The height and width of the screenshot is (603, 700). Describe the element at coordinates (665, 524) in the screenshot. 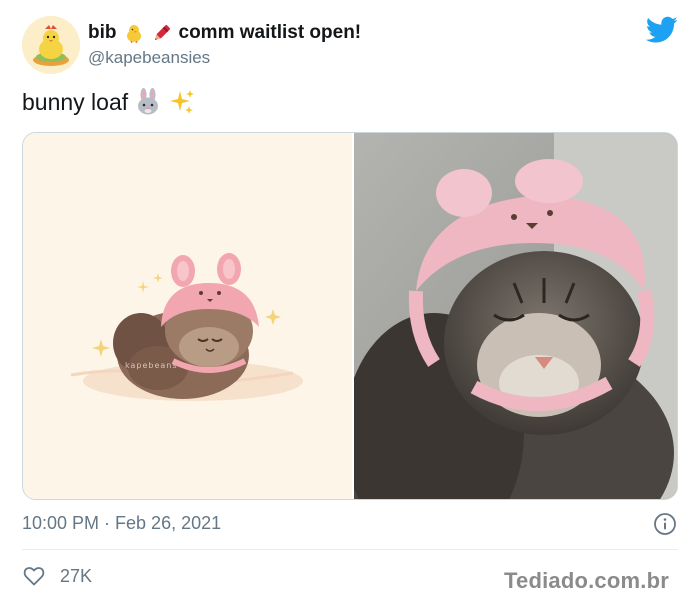

I see `info-icon` at that location.